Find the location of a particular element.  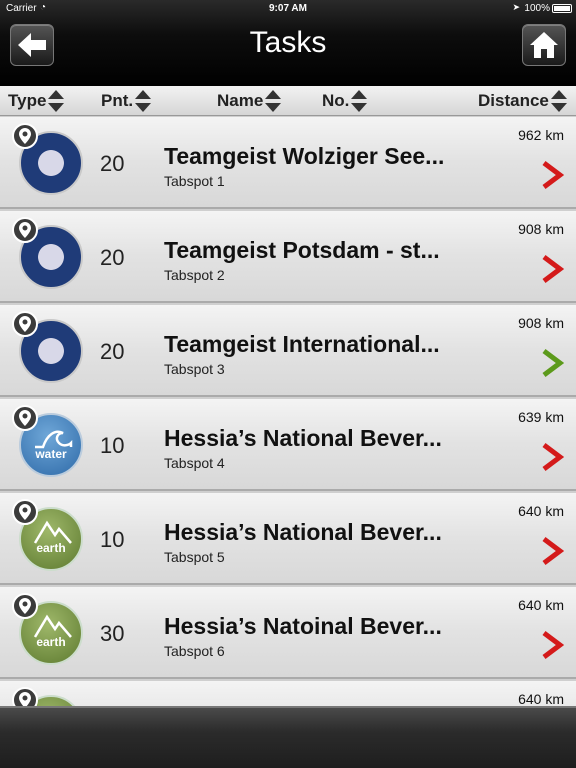

battery-icon is located at coordinates (562, 8).